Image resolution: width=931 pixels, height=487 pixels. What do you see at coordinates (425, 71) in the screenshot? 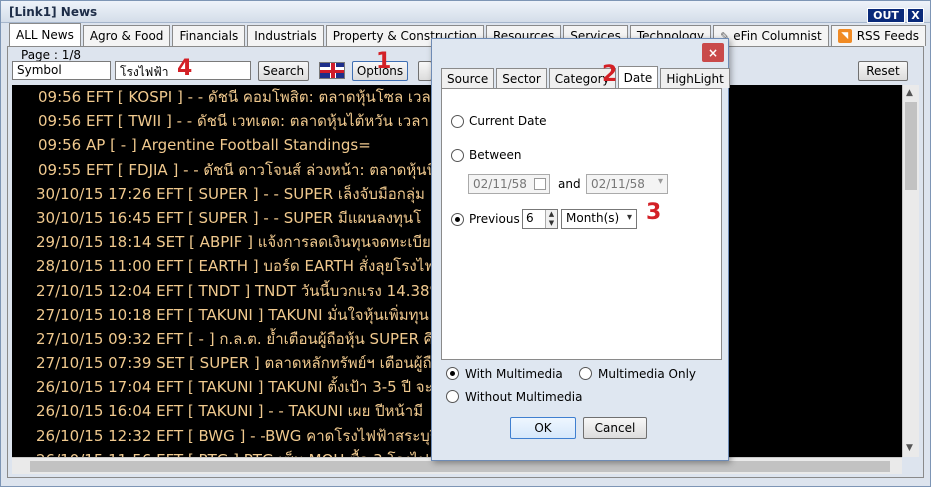
I see `hidden-toolbar-button` at bounding box center [425, 71].